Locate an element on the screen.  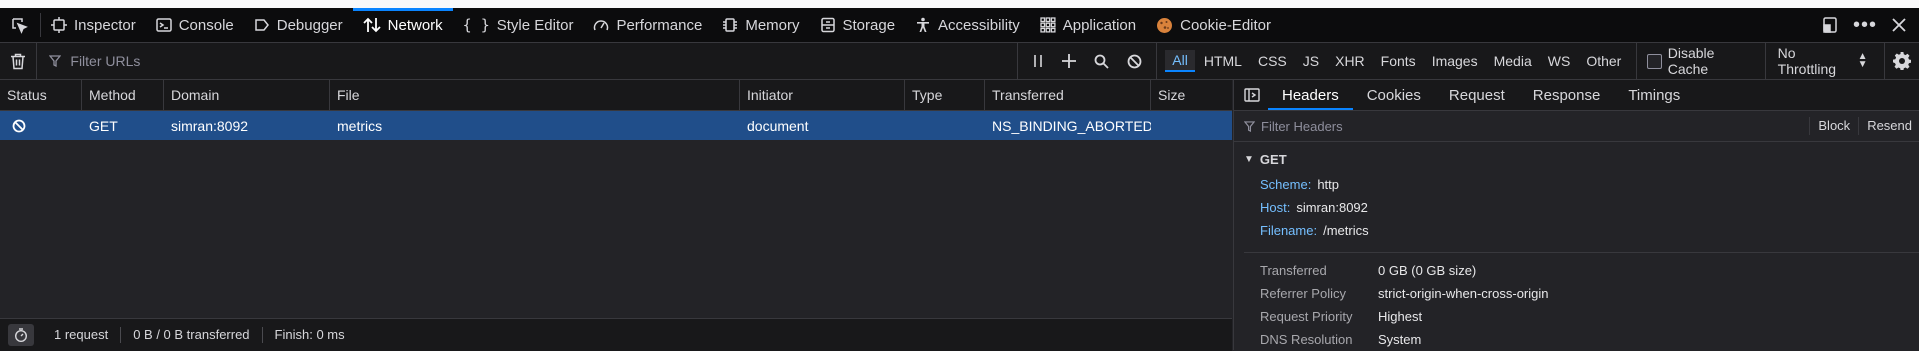
tab-performance: Performance is located at coordinates (647, 25).